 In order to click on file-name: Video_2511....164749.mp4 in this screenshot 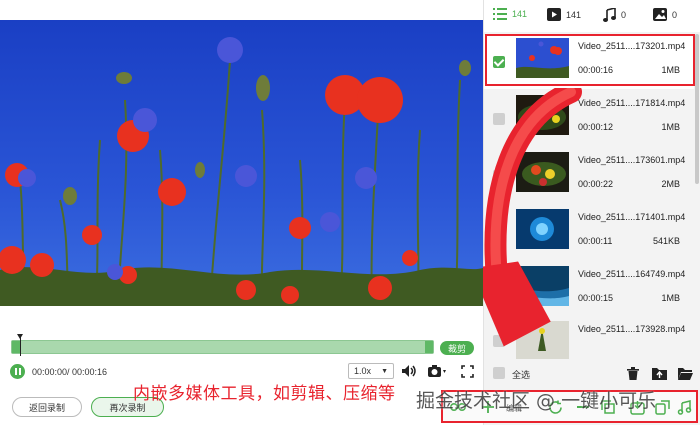, I will do `click(632, 274)`.